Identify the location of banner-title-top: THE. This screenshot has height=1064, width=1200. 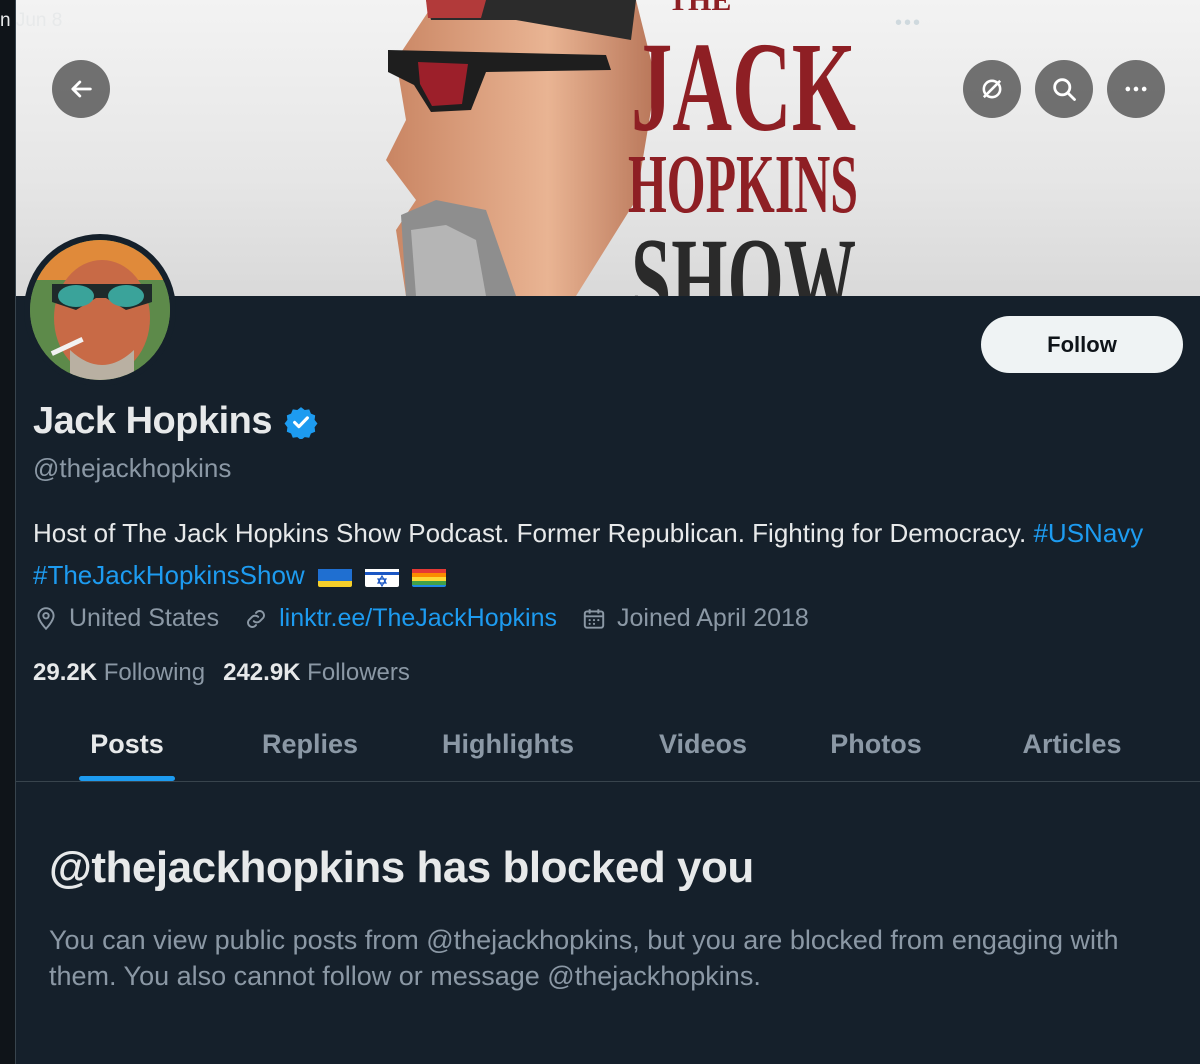
(699, 8).